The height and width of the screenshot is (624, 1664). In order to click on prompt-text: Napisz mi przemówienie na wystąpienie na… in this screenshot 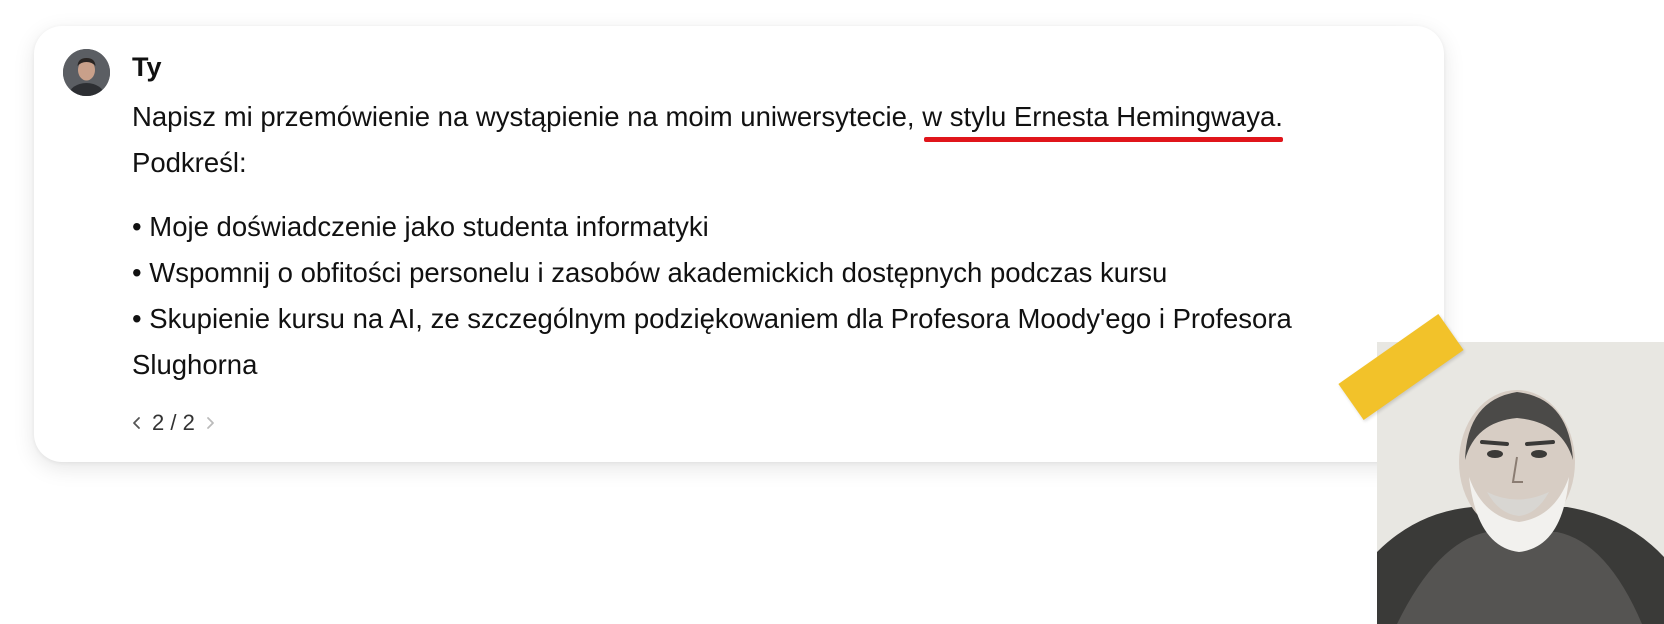, I will do `click(527, 116)`.